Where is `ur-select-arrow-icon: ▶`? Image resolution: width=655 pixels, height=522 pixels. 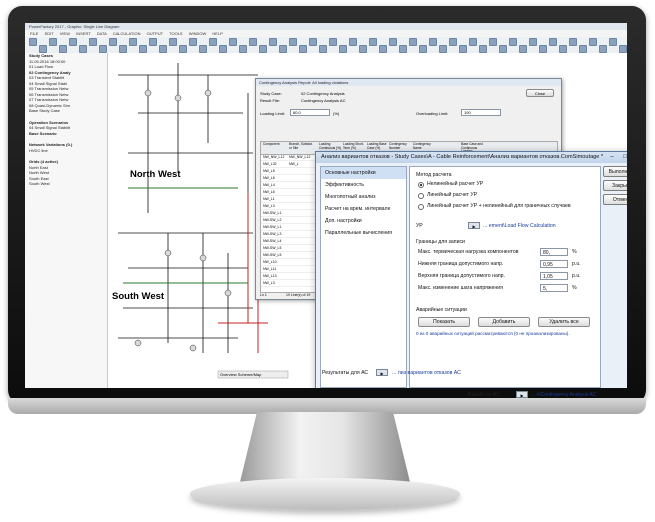 ur-select-arrow-icon: ▶ is located at coordinates (474, 225).